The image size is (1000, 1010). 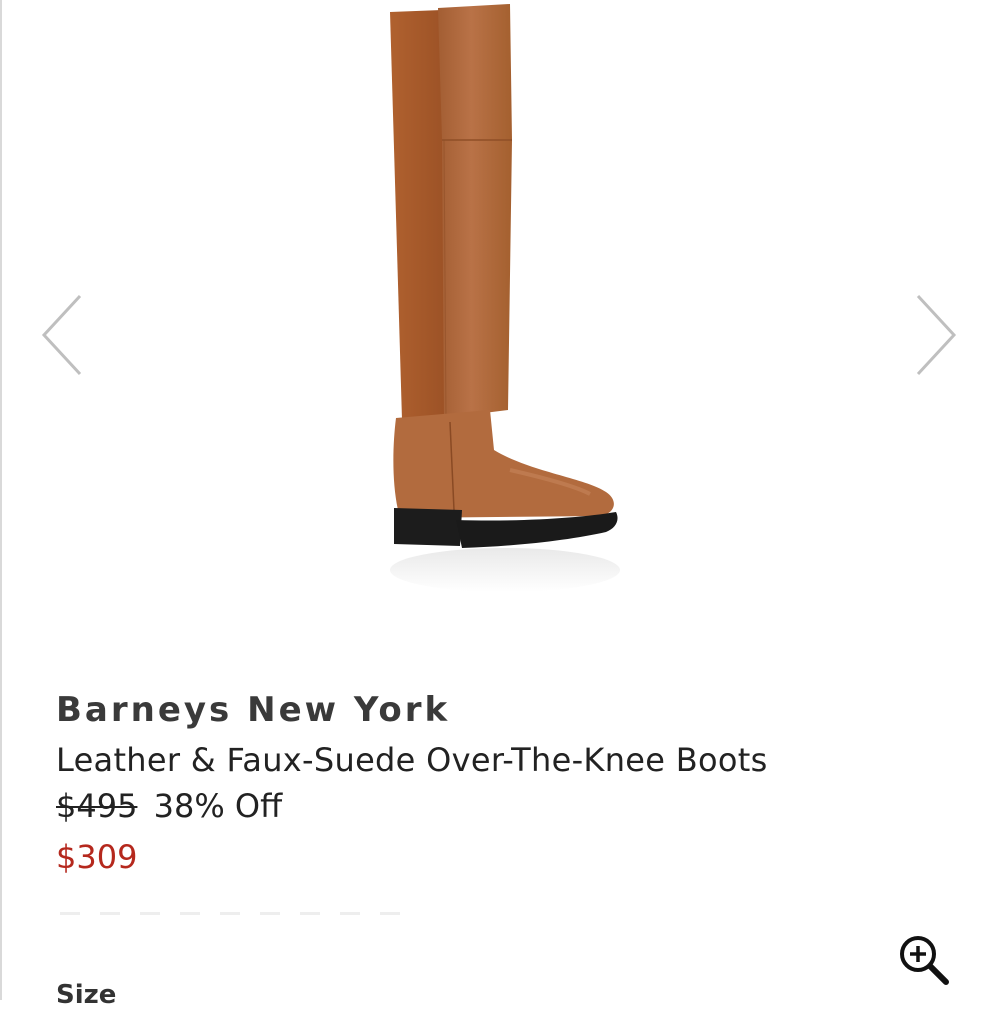 I want to click on boot-image, so click(x=505, y=298).